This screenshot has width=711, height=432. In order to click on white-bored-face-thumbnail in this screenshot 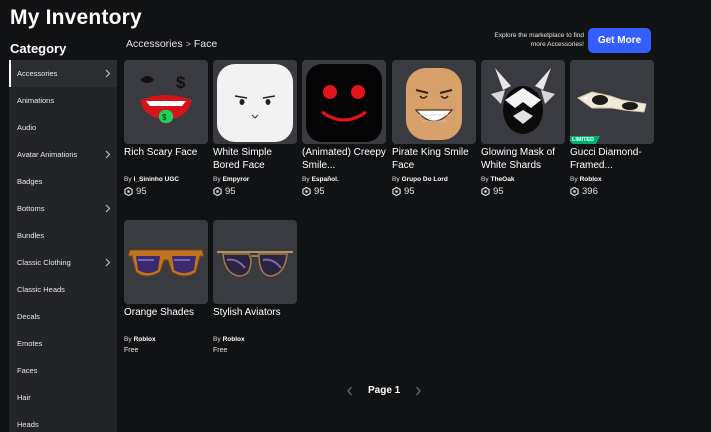, I will do `click(255, 103)`.